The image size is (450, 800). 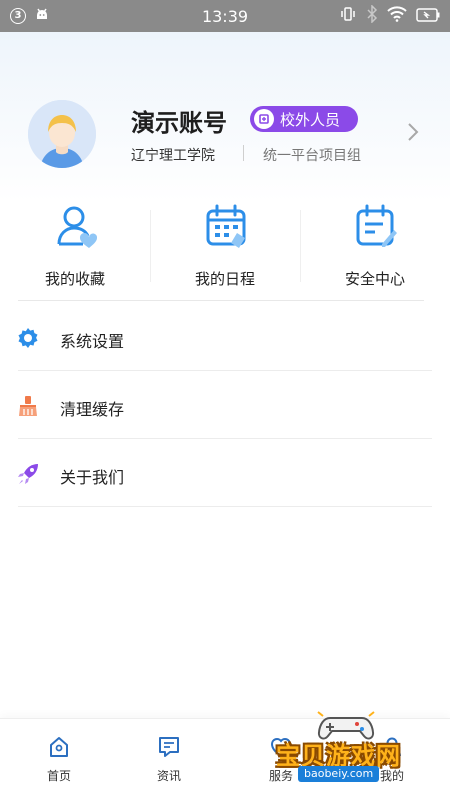 I want to click on calendar-icon, so click(x=226, y=226).